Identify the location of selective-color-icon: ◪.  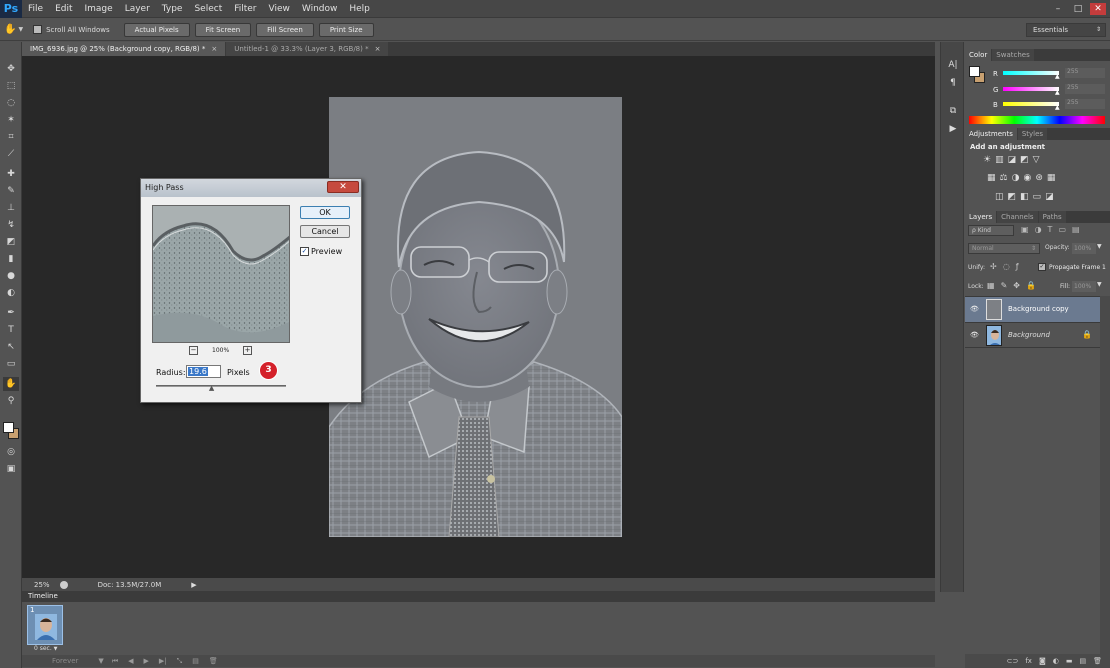
(1049, 197).